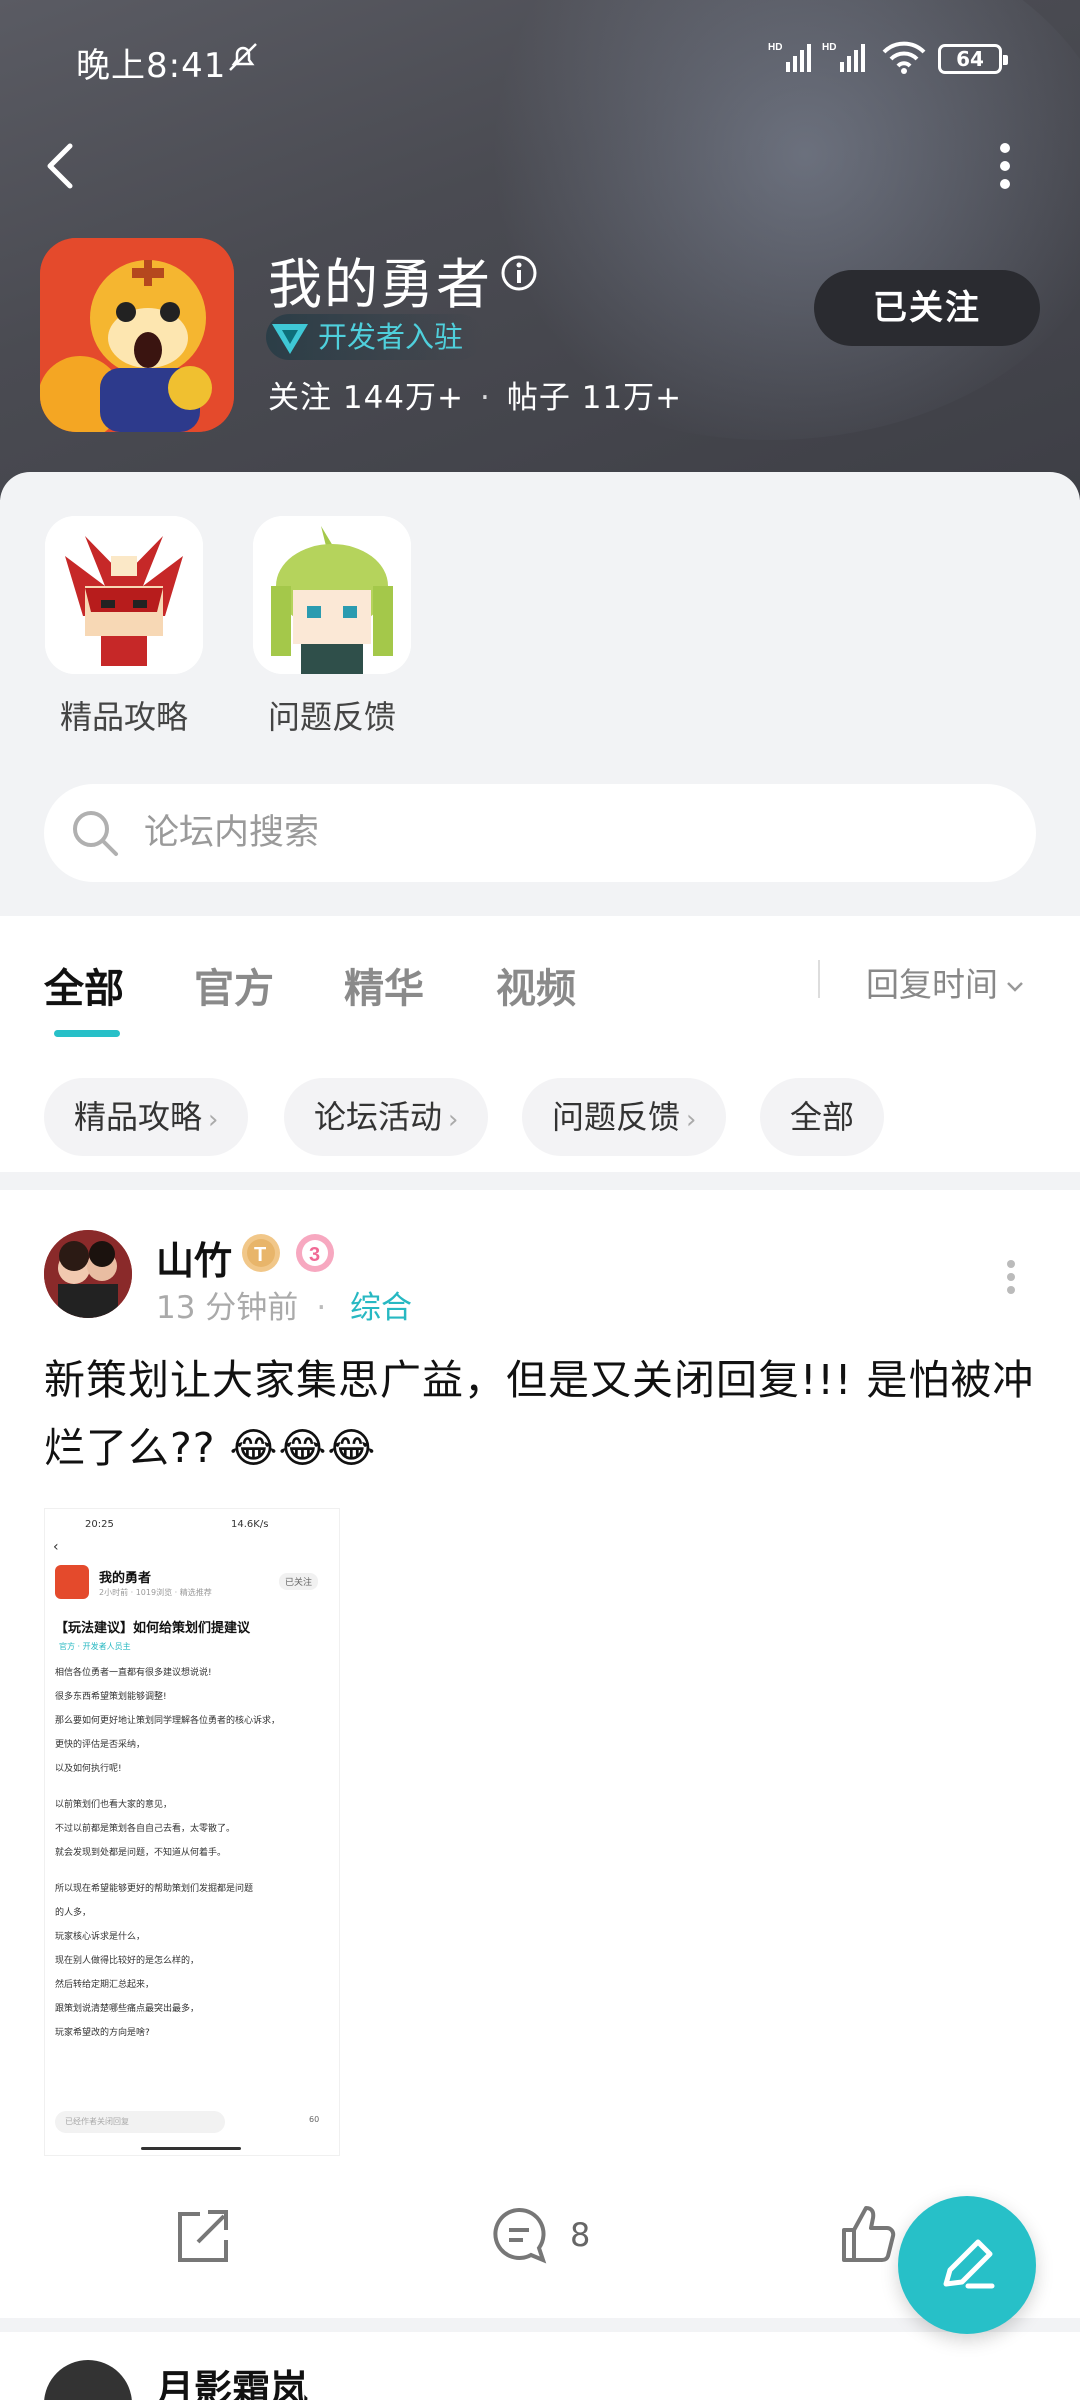 The width and height of the screenshot is (1080, 2400). I want to click on feed-filter-section: 全部 官方 精华 视频 回复时间 精品攻略 › 论坛活动 › 问题反馈 › 全部, so click(540, 1044).